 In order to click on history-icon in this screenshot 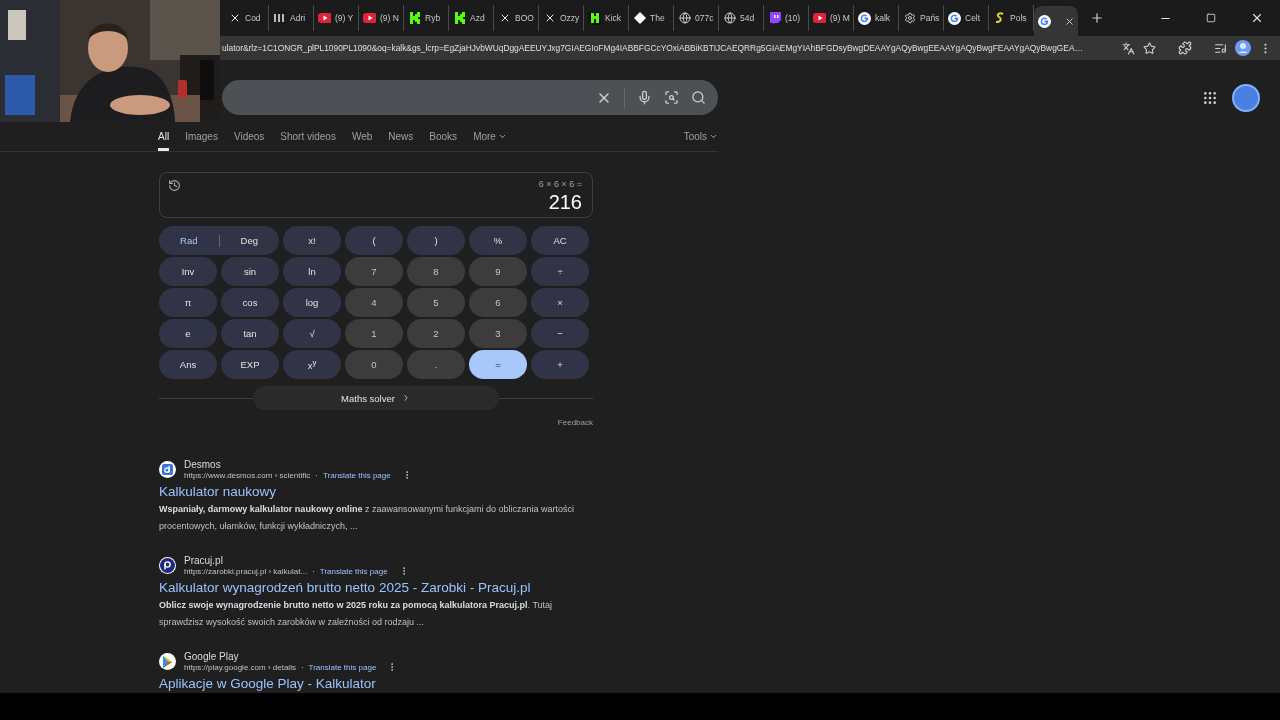, I will do `click(174, 185)`.